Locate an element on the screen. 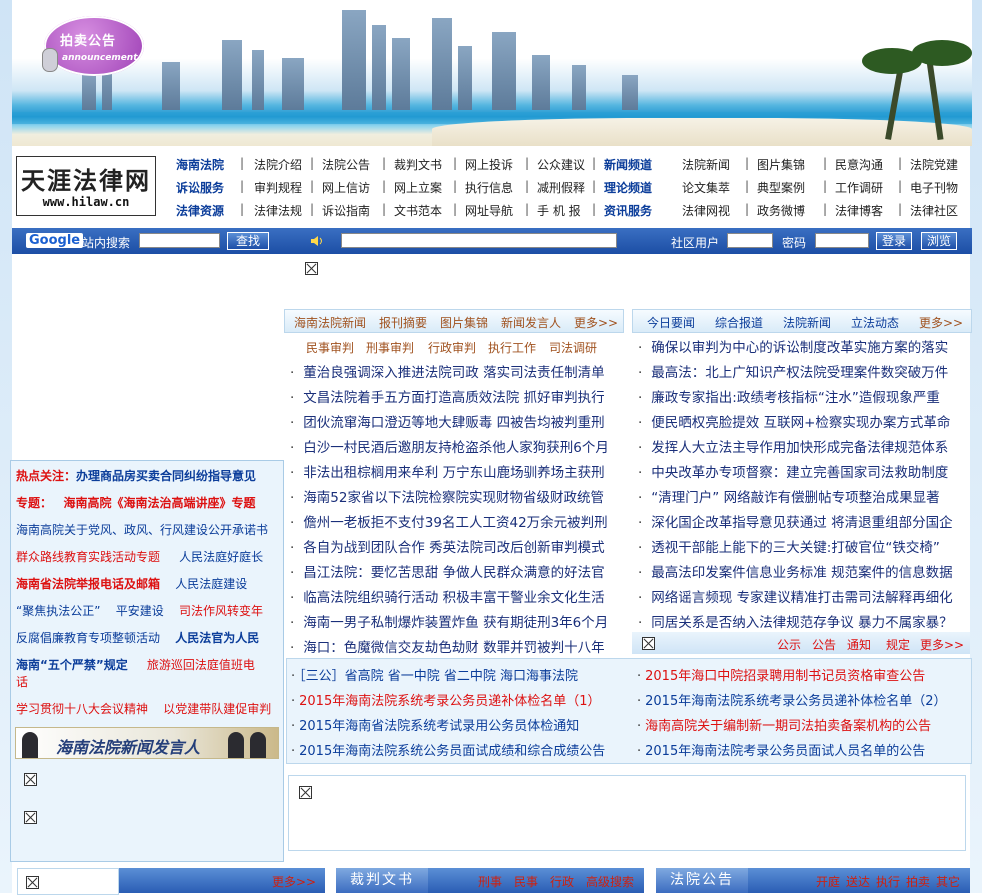 This screenshot has height=895, width=982. sidebar-links-8: 海南“五个严禁”规定 旅游巡回法庭值班电 is located at coordinates (135, 664).